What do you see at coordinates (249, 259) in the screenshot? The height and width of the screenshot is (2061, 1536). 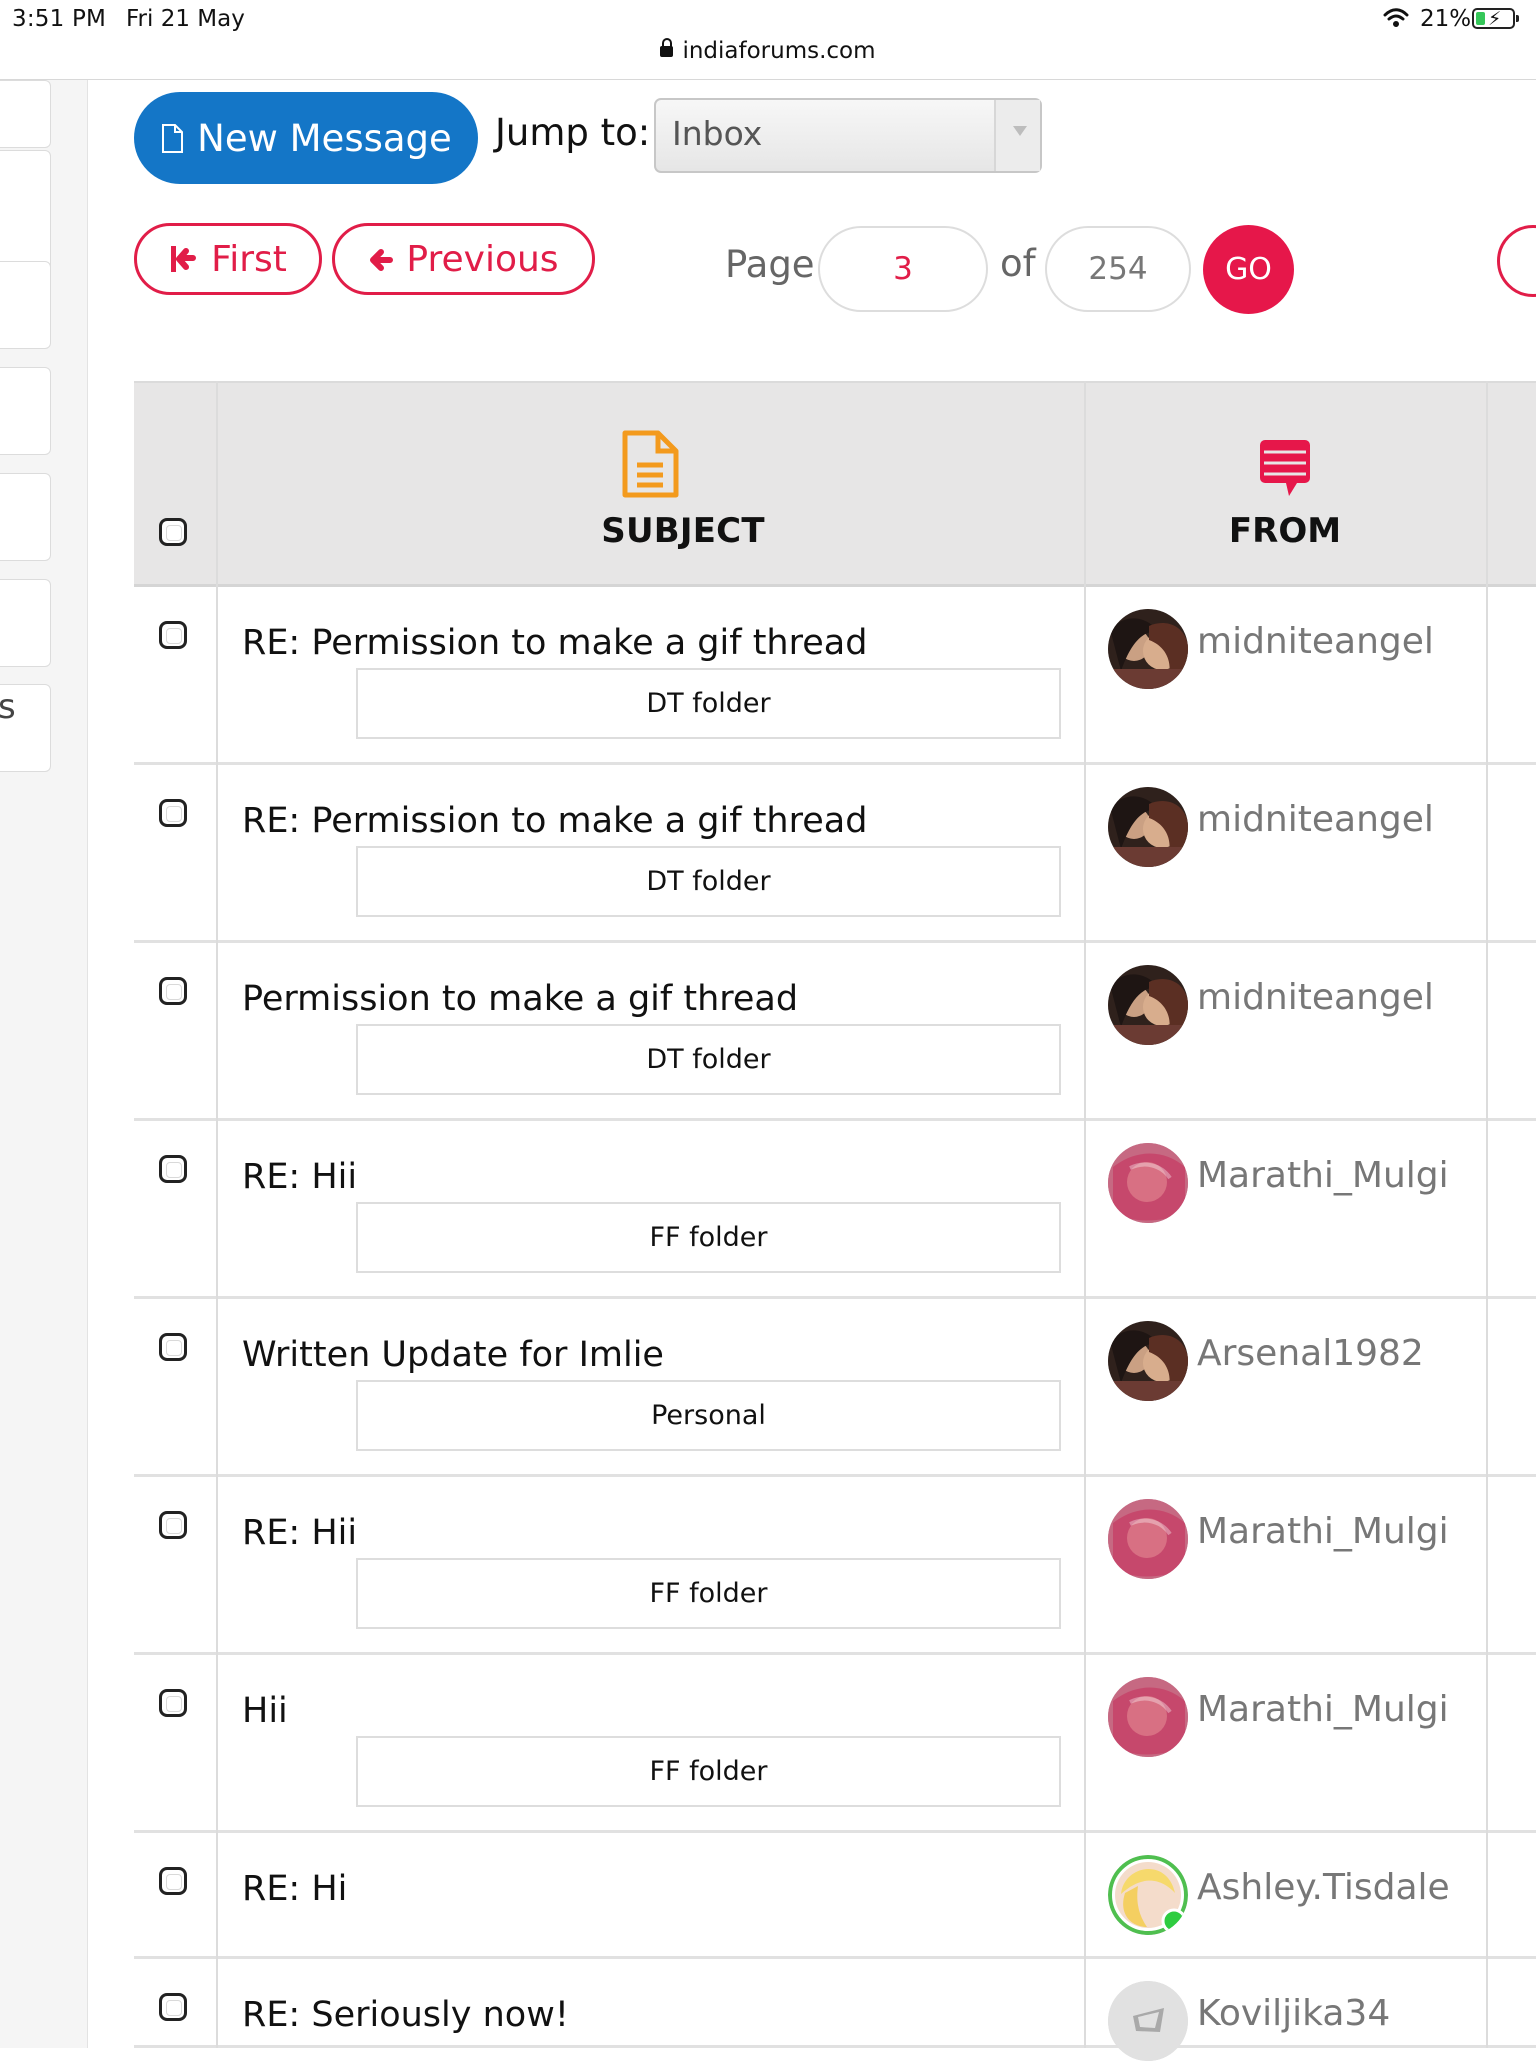 I see `first-label: First` at bounding box center [249, 259].